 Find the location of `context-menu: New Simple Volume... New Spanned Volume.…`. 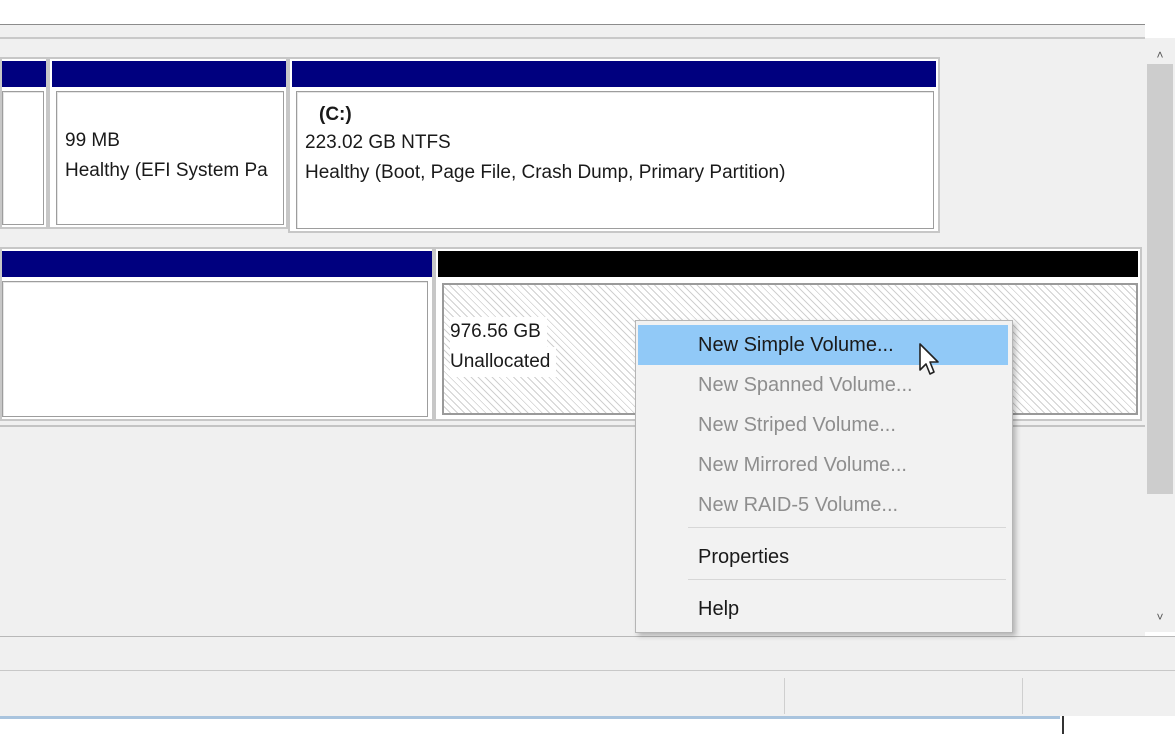

context-menu: New Simple Volume... New Spanned Volume.… is located at coordinates (824, 476).